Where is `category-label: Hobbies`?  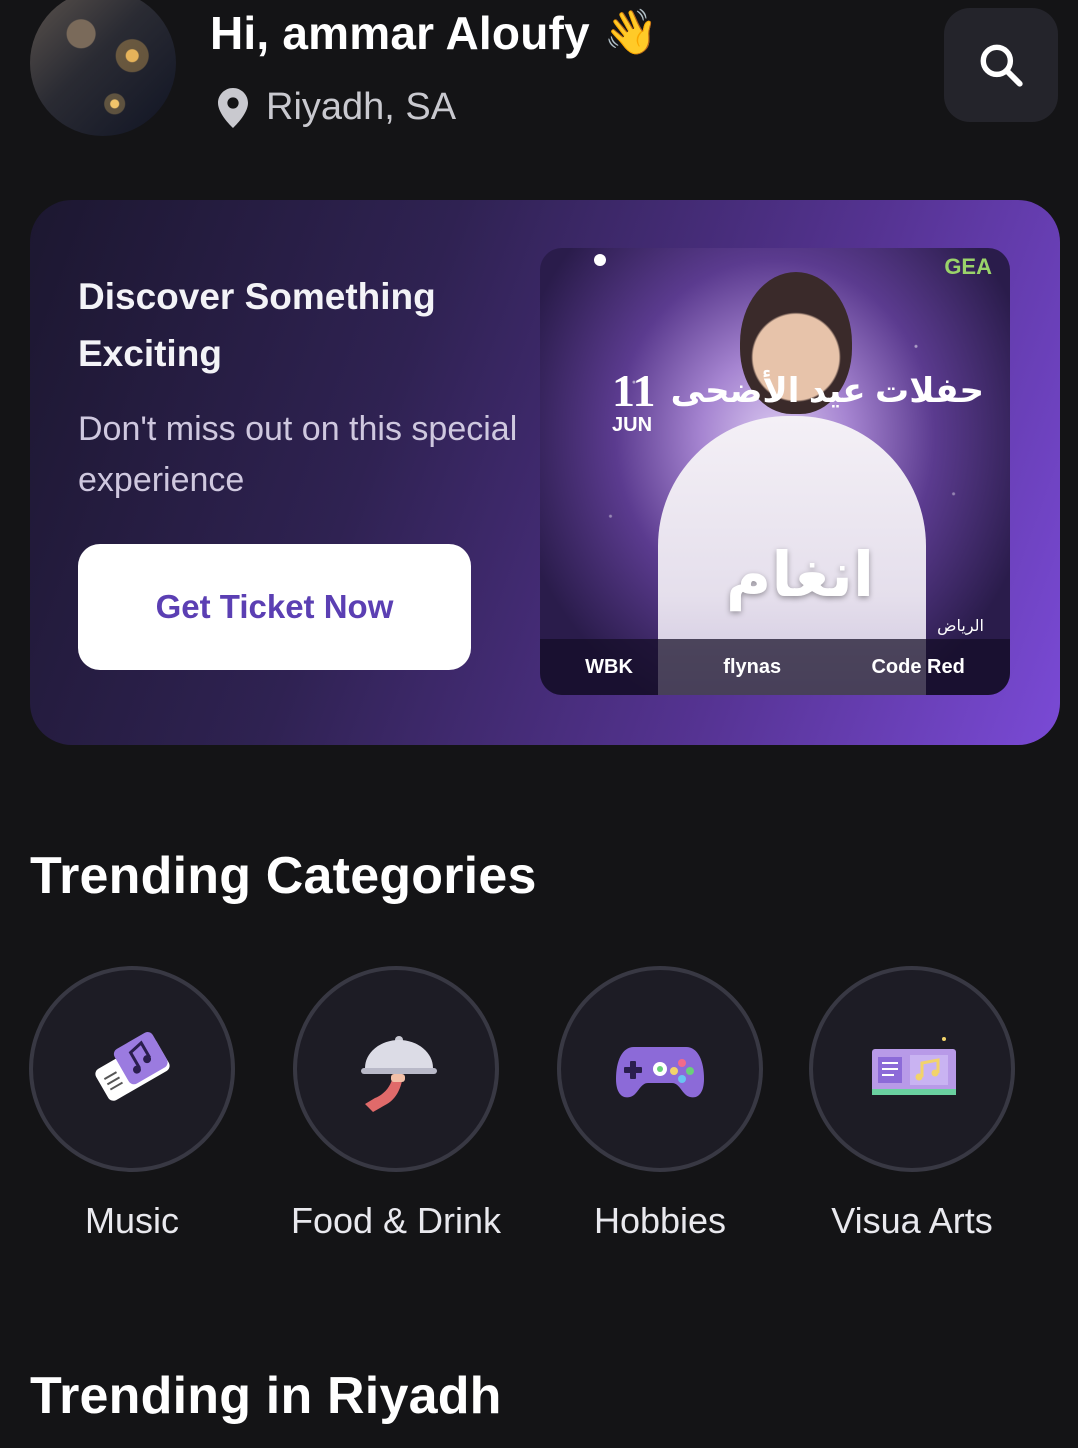 category-label: Hobbies is located at coordinates (660, 1220).